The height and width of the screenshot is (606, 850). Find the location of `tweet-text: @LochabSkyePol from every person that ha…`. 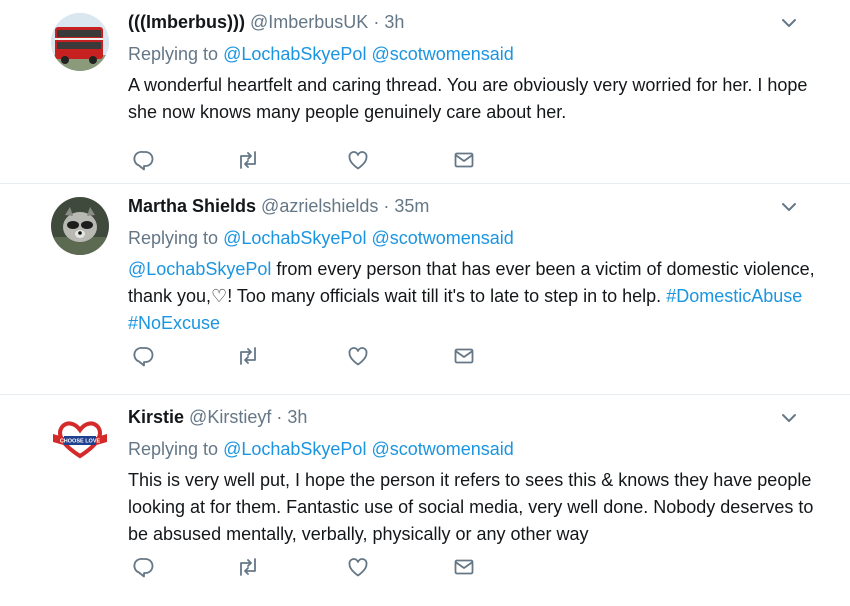

tweet-text: @LochabSkyePol from every person that ha… is located at coordinates (479, 296).